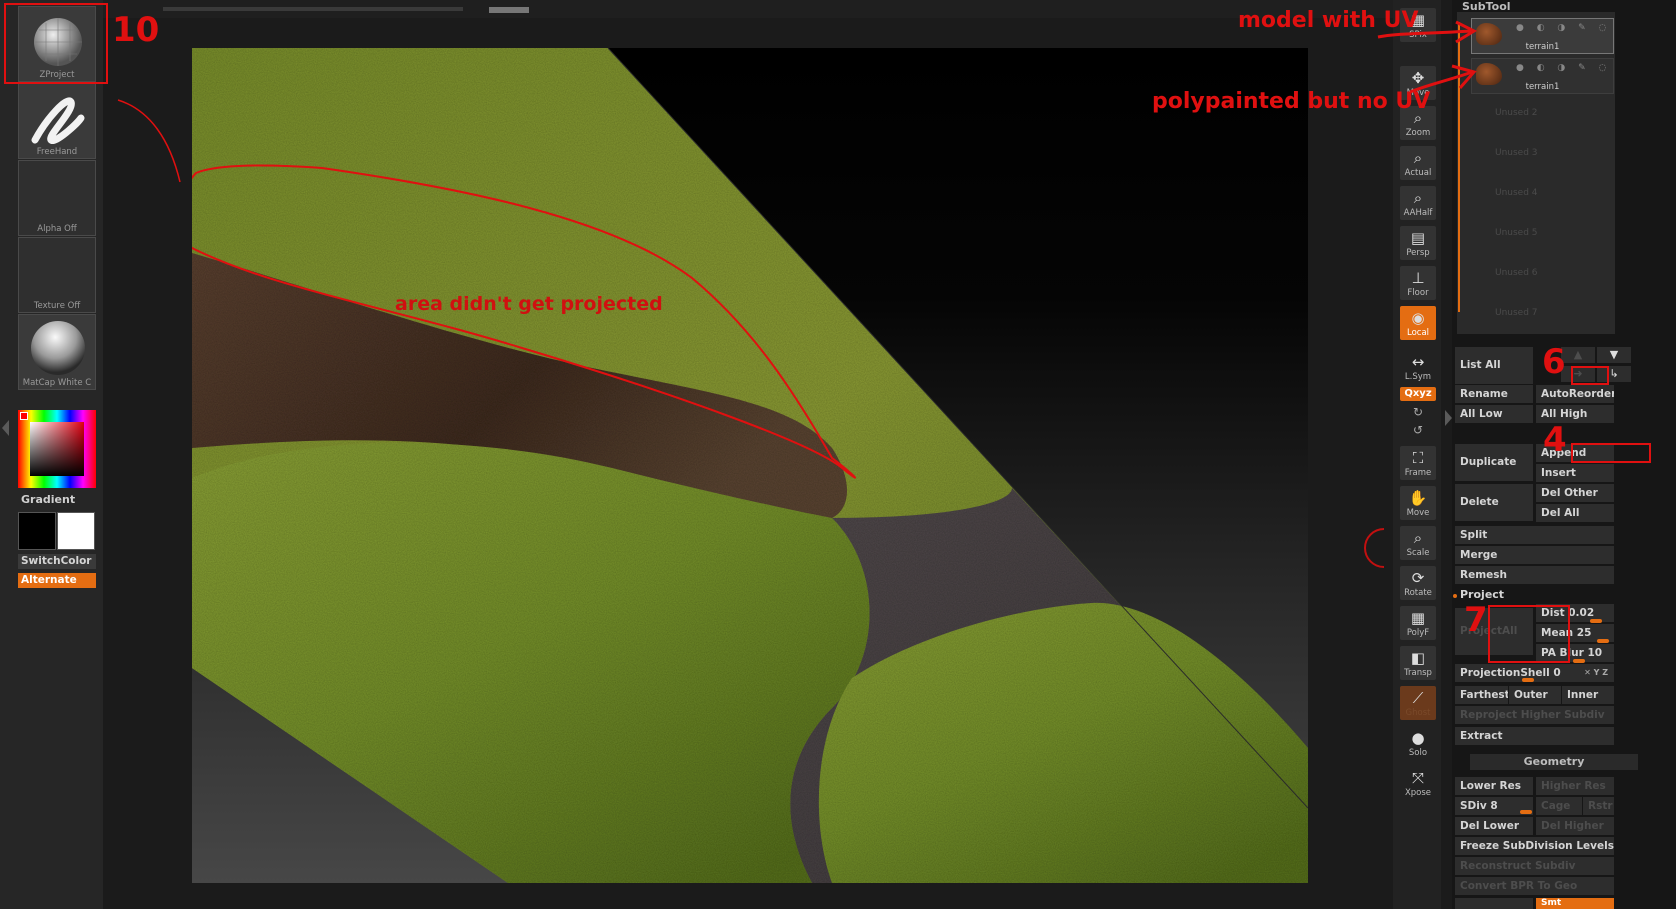 The image size is (1676, 909). Describe the element at coordinates (1418, 543) in the screenshot. I see `scale-button: ⌕ Scale` at that location.